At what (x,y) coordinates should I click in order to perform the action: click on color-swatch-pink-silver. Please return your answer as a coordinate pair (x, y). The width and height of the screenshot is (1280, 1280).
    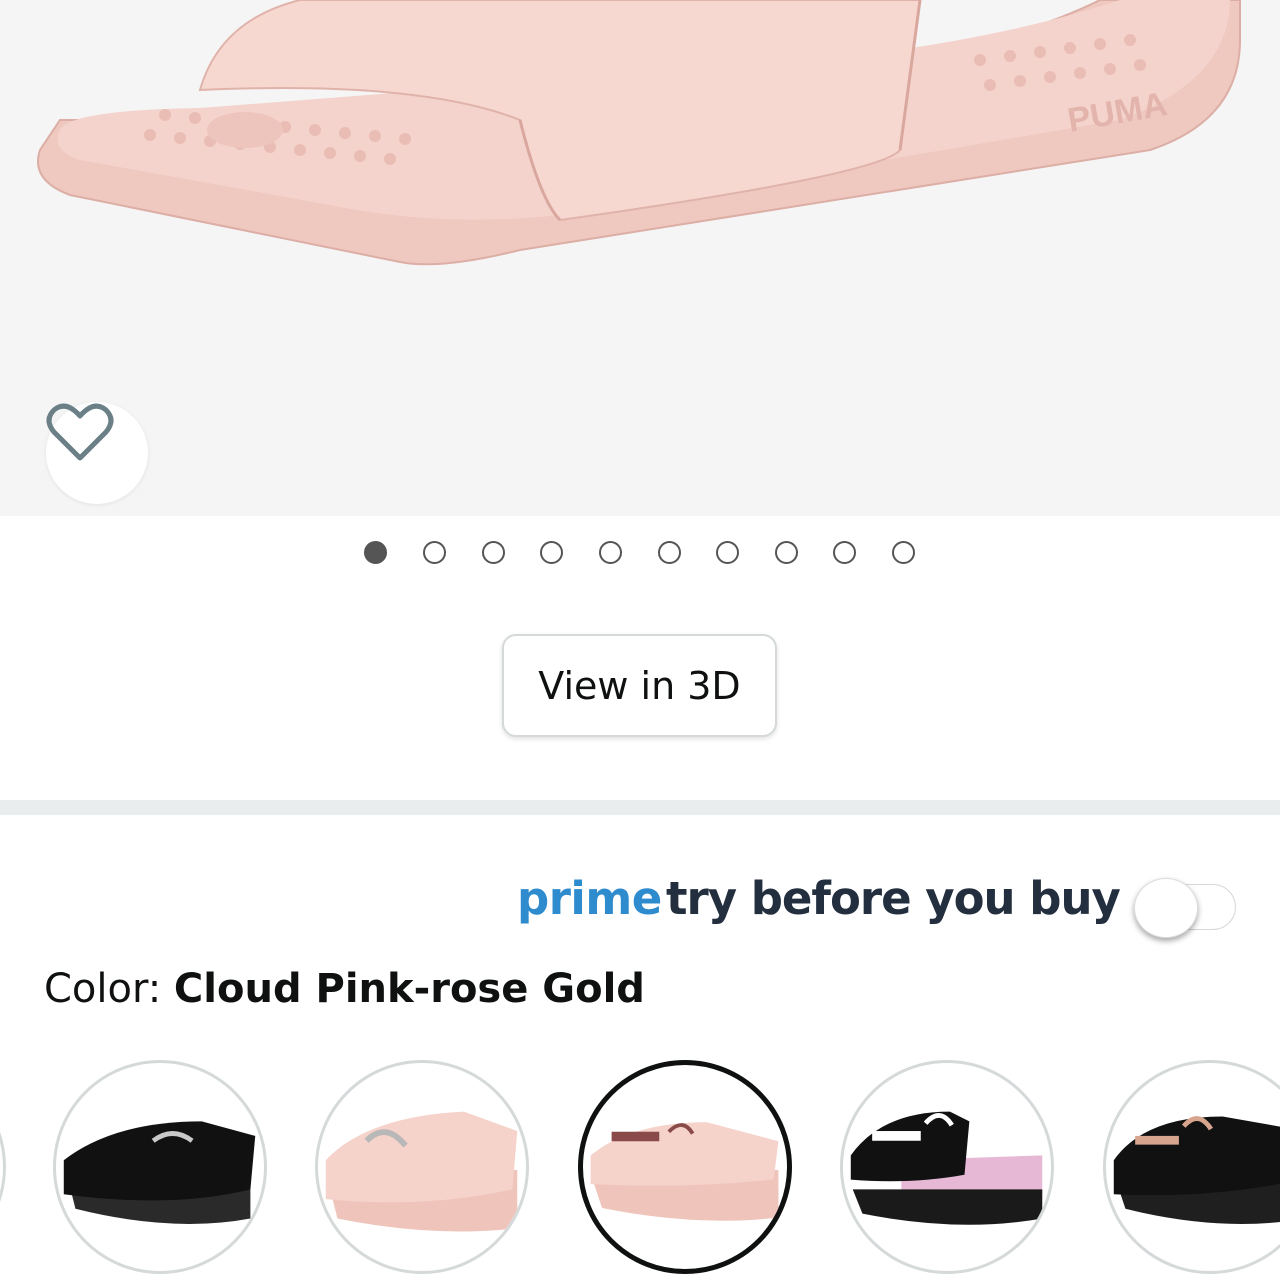
    Looking at the image, I should click on (422, 1167).